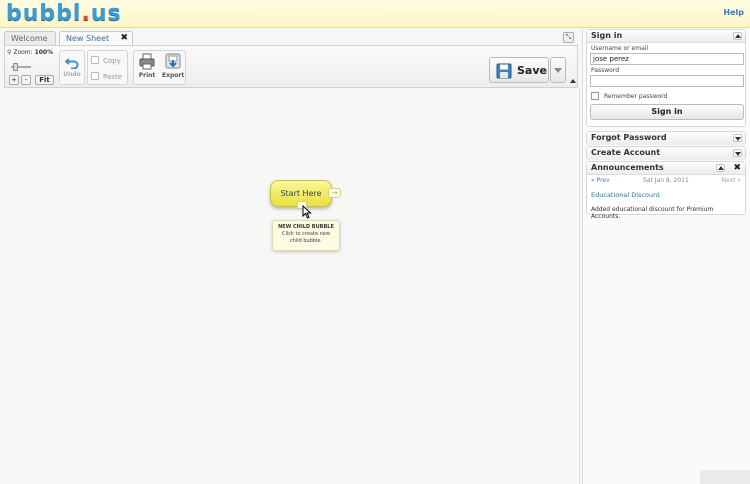 The image size is (750, 484). I want to click on close-tab-icon: ✖, so click(124, 38).